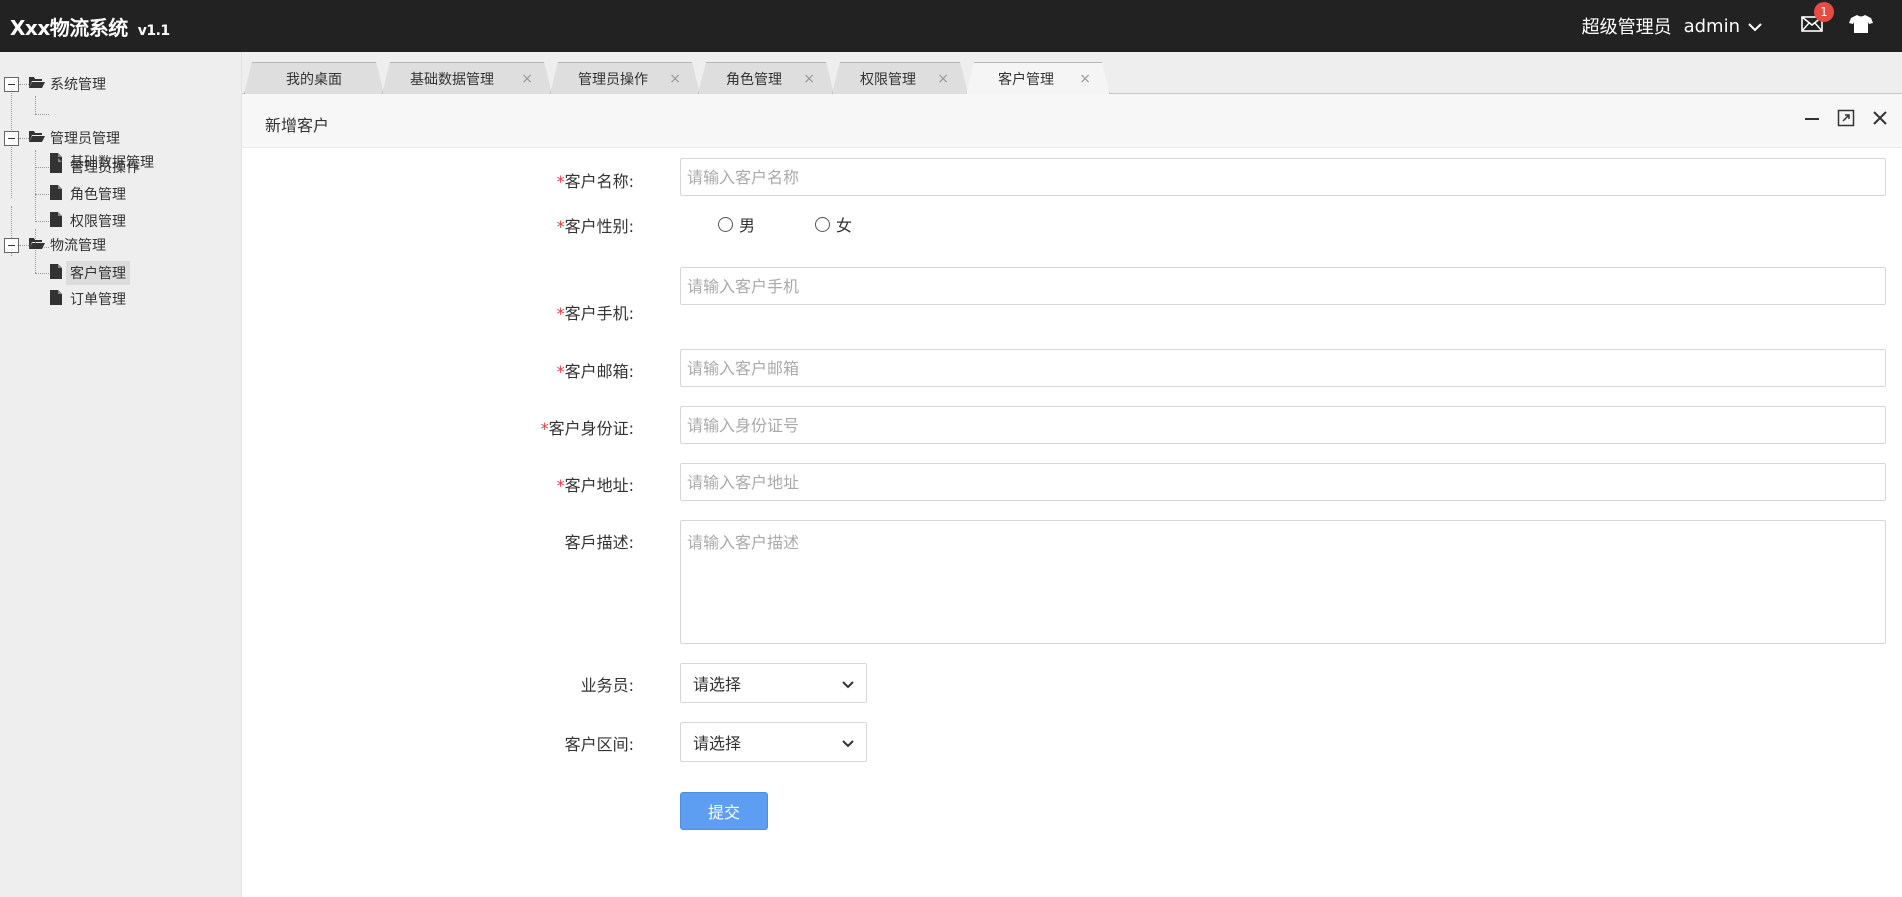  Describe the element at coordinates (1283, 177) in the screenshot. I see `customer-name-input` at that location.